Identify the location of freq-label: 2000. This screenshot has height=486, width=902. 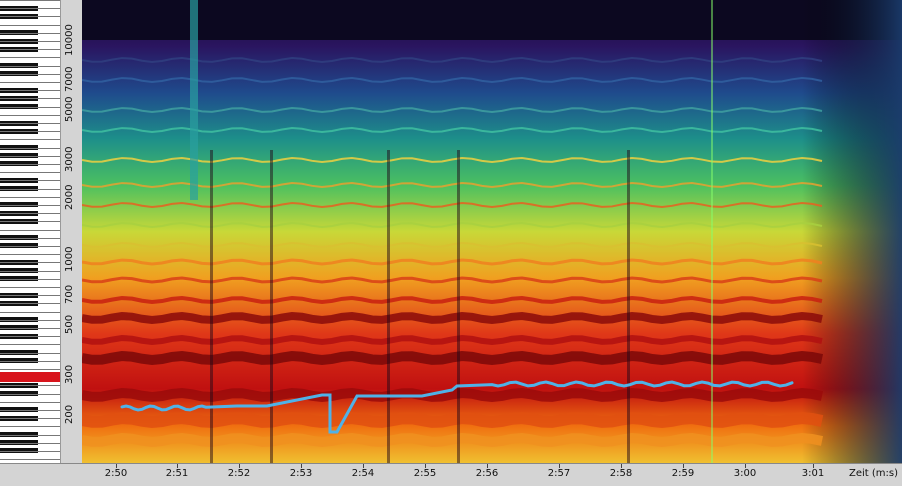
(69, 197).